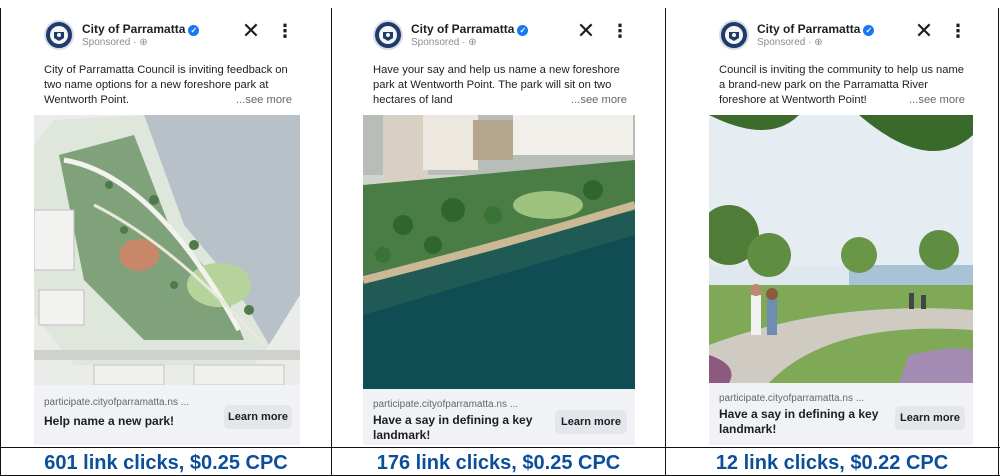 This screenshot has height=476, width=1000. Describe the element at coordinates (0, 242) in the screenshot. I see `table-border-left` at that location.